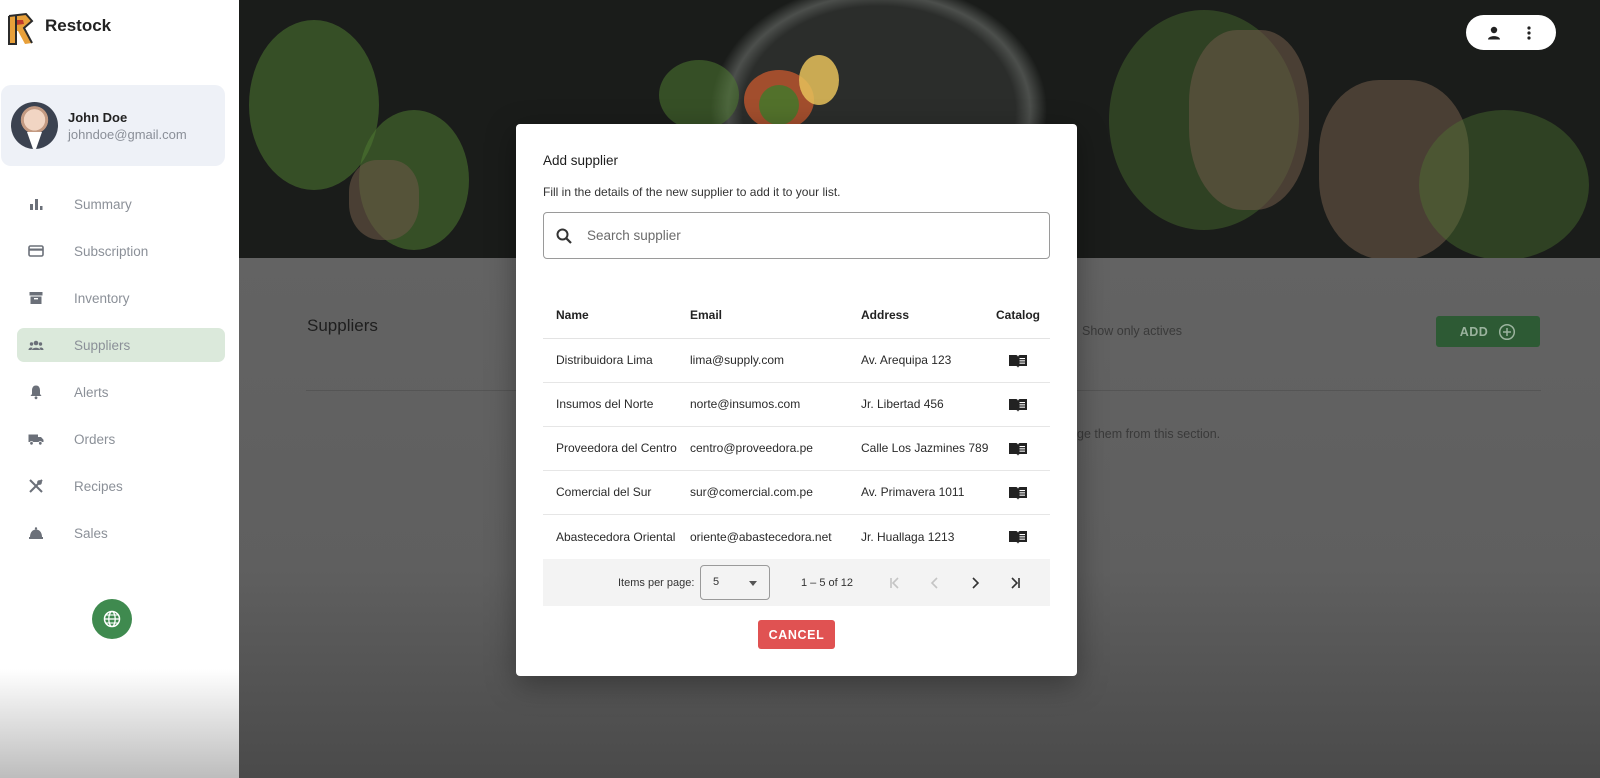 The image size is (1600, 778). Describe the element at coordinates (908, 536) in the screenshot. I see `supplier-address: Jr. Huallaga 1213` at that location.